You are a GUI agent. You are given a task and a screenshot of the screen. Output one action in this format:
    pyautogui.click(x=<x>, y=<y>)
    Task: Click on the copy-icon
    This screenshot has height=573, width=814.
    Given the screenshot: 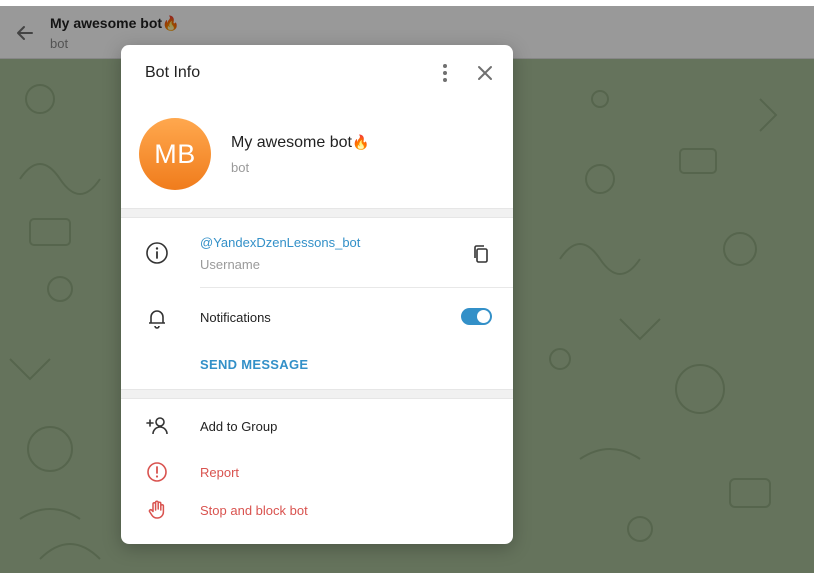 What is the action you would take?
    pyautogui.click(x=481, y=254)
    